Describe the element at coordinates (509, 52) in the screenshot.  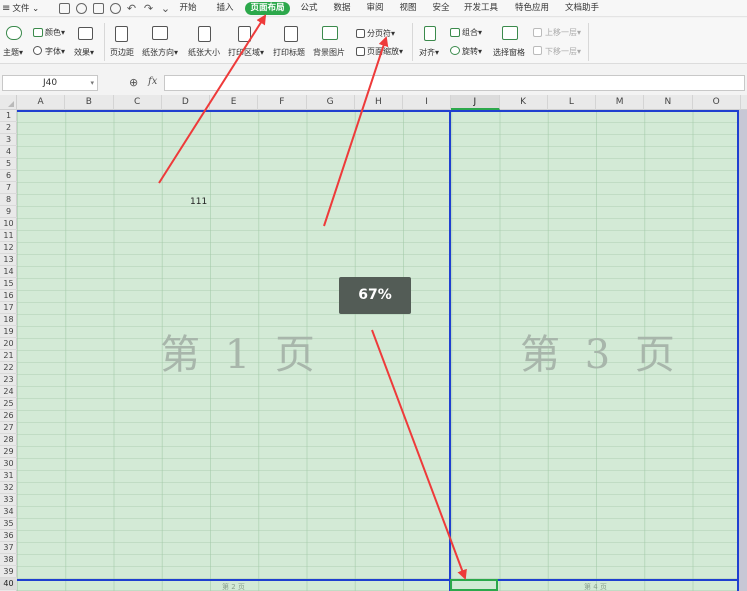
I see `selection-pane-button: 选择窗格` at that location.